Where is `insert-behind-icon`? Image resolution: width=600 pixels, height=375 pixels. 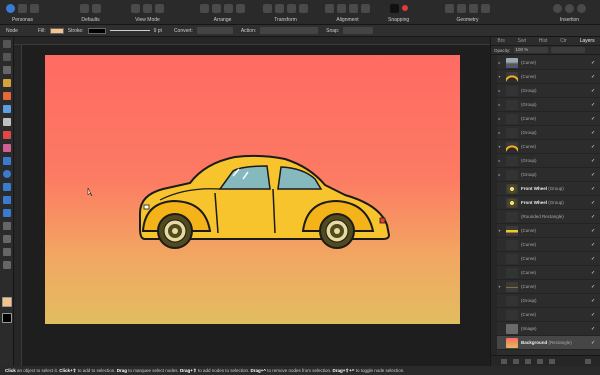 insert-behind-icon is located at coordinates (557, 8).